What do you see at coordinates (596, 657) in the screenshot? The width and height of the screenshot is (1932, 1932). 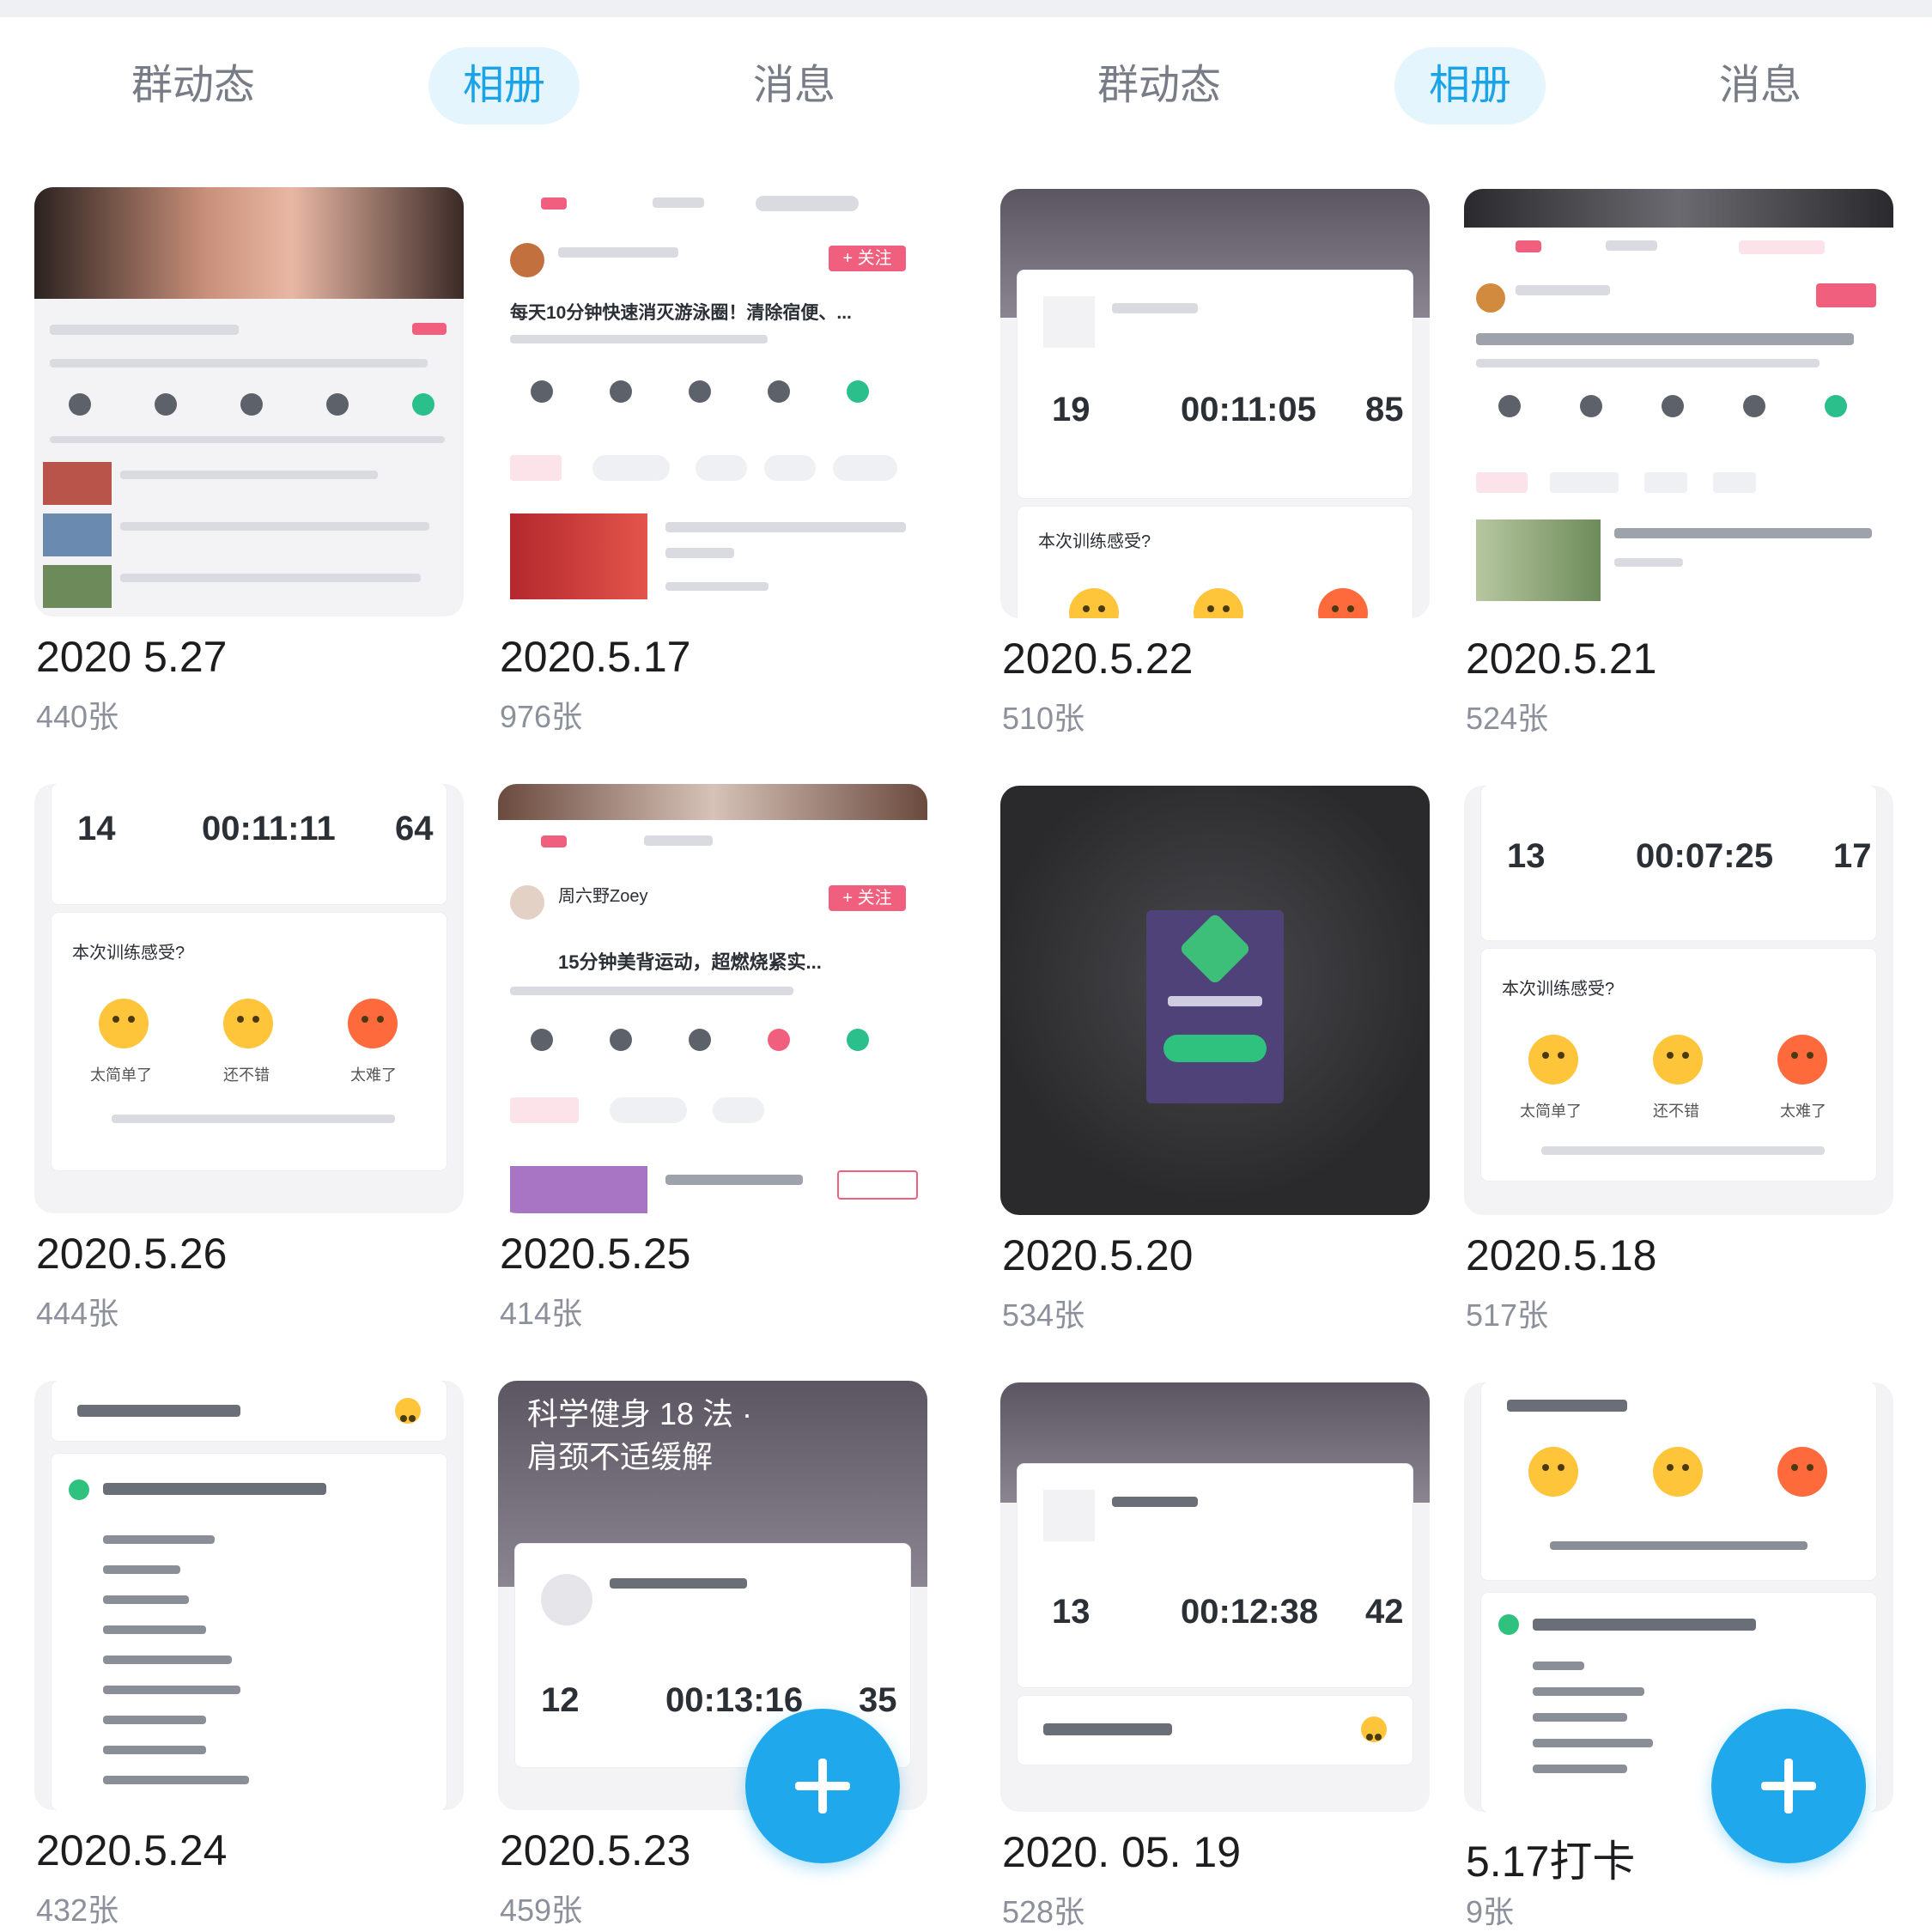 I see `album-title: 2020.5.17` at bounding box center [596, 657].